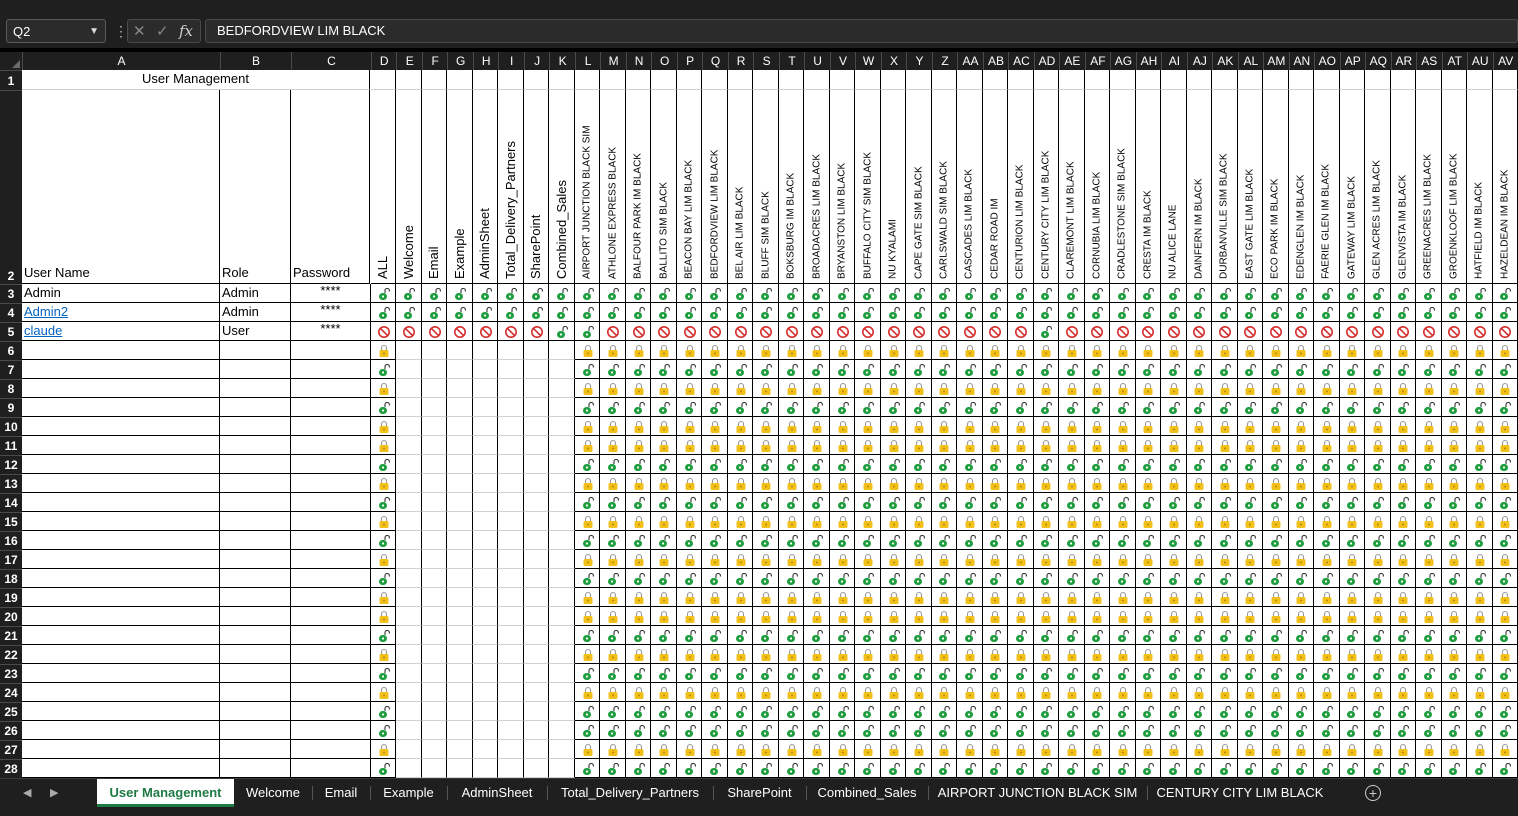  I want to click on permission-header-cell: CAPE GATE SIM BLACK, so click(919, 187).